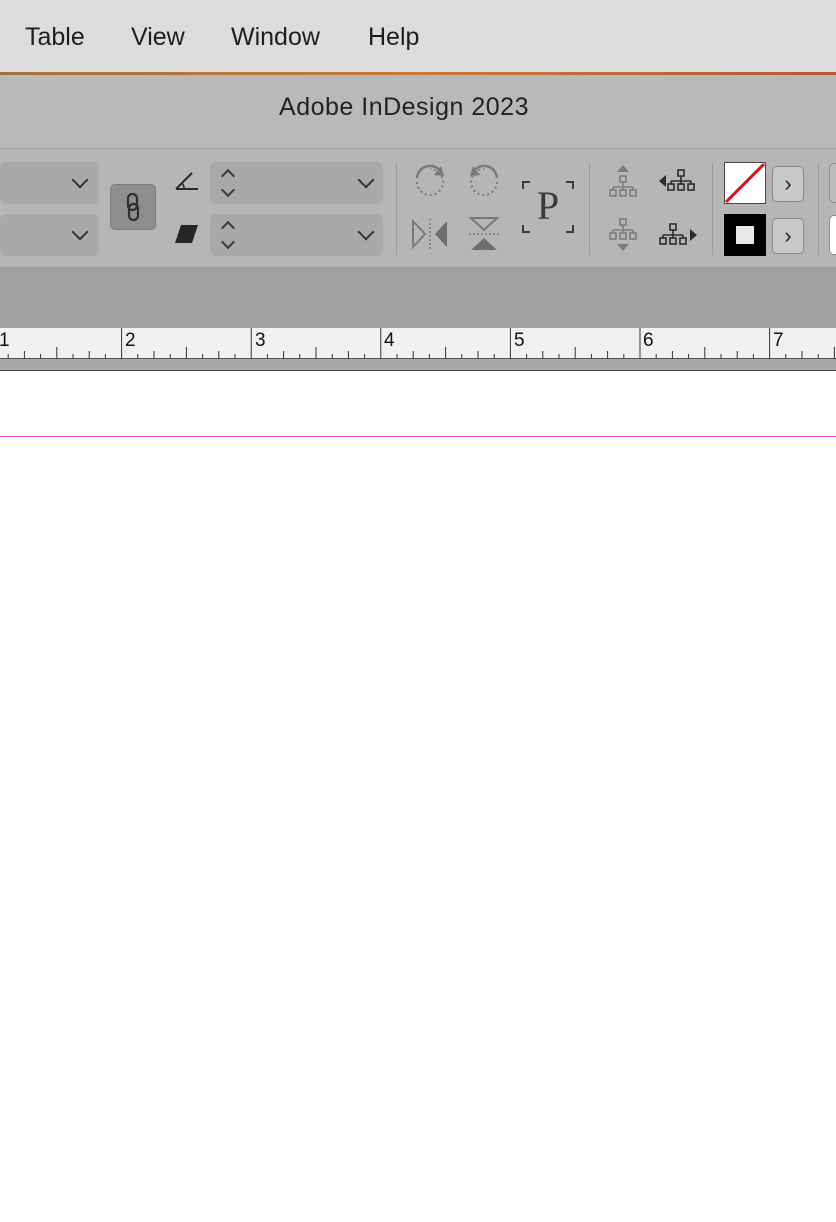 The width and height of the screenshot is (836, 1222). I want to click on rotation-stepper, so click(228, 183).